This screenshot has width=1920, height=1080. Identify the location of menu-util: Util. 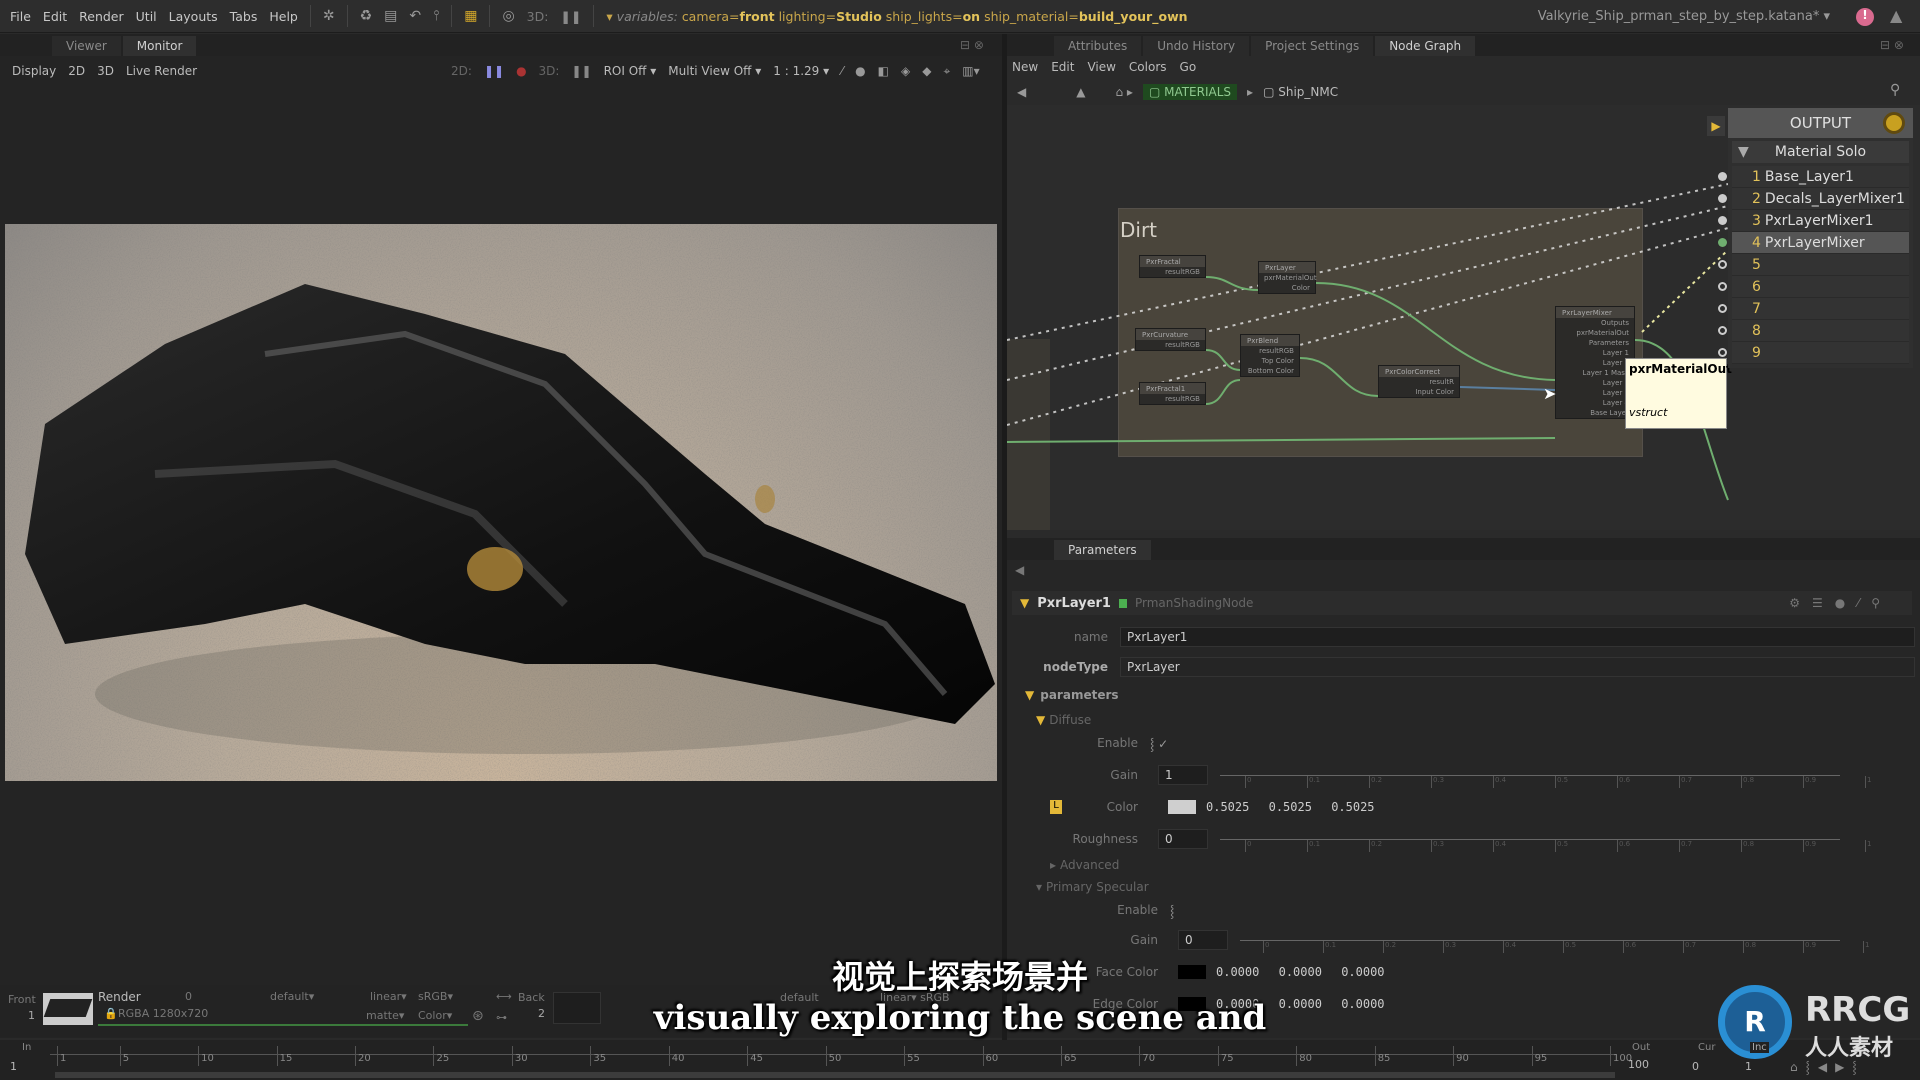
(146, 16).